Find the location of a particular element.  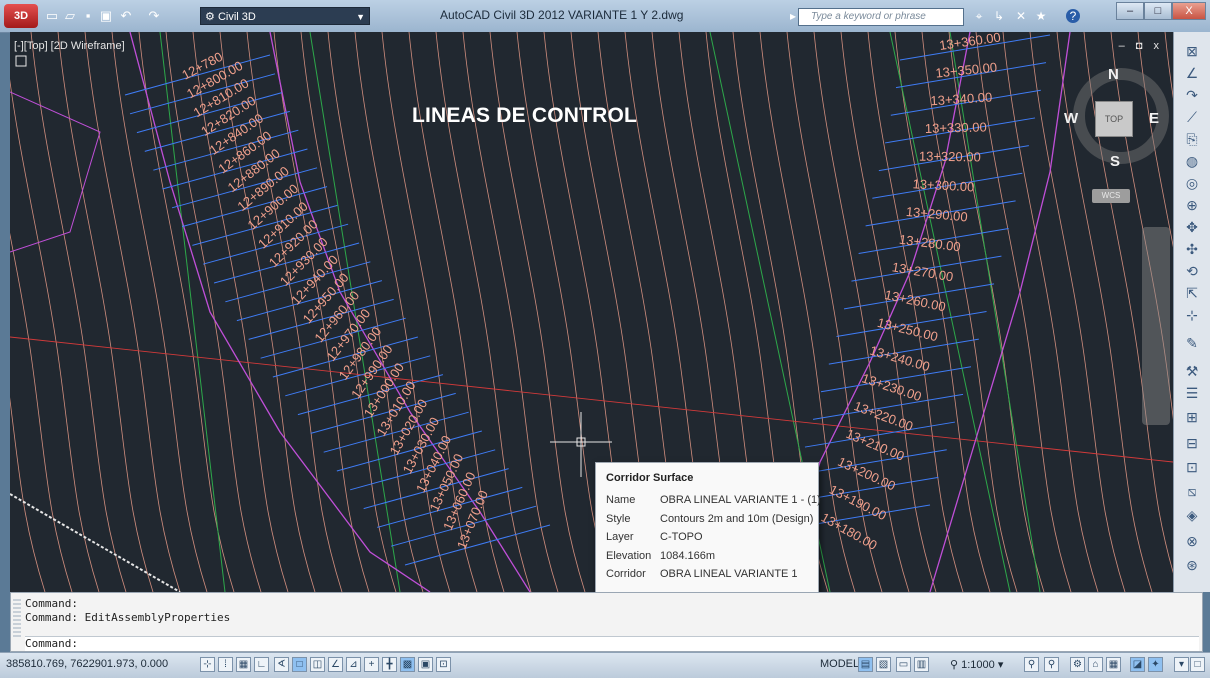

viewport-label: [-][Top] [2D Wireframe] is located at coordinates (69, 46).